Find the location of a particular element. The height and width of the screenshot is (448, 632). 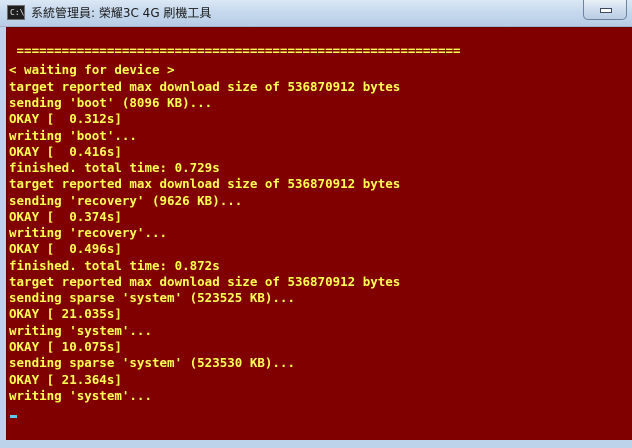

text-cursor is located at coordinates (13, 416).